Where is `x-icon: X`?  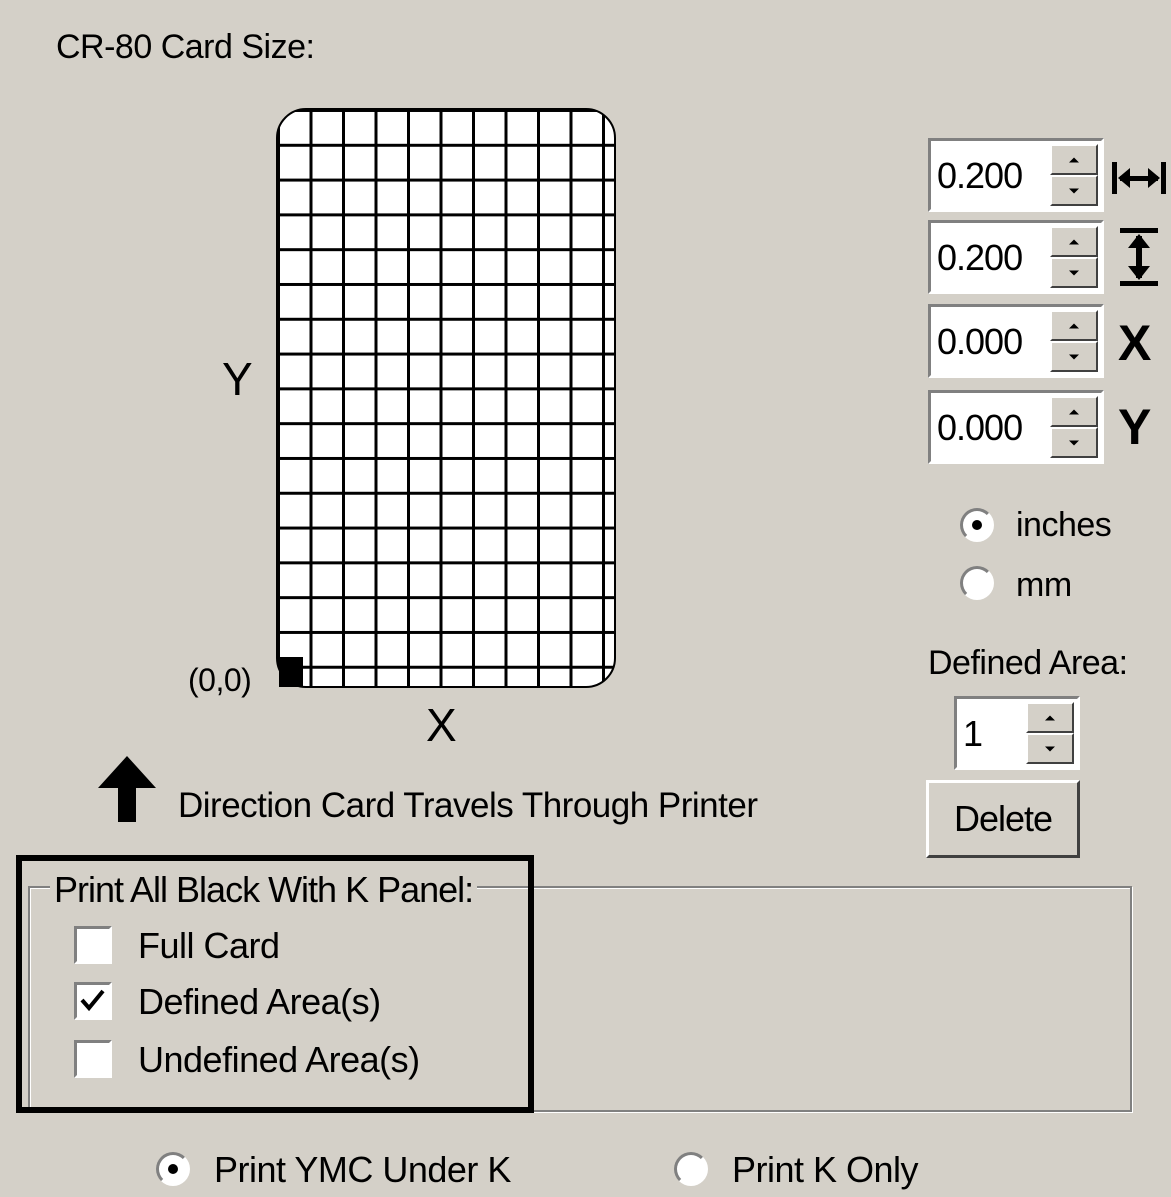
x-icon: X is located at coordinates (1135, 343).